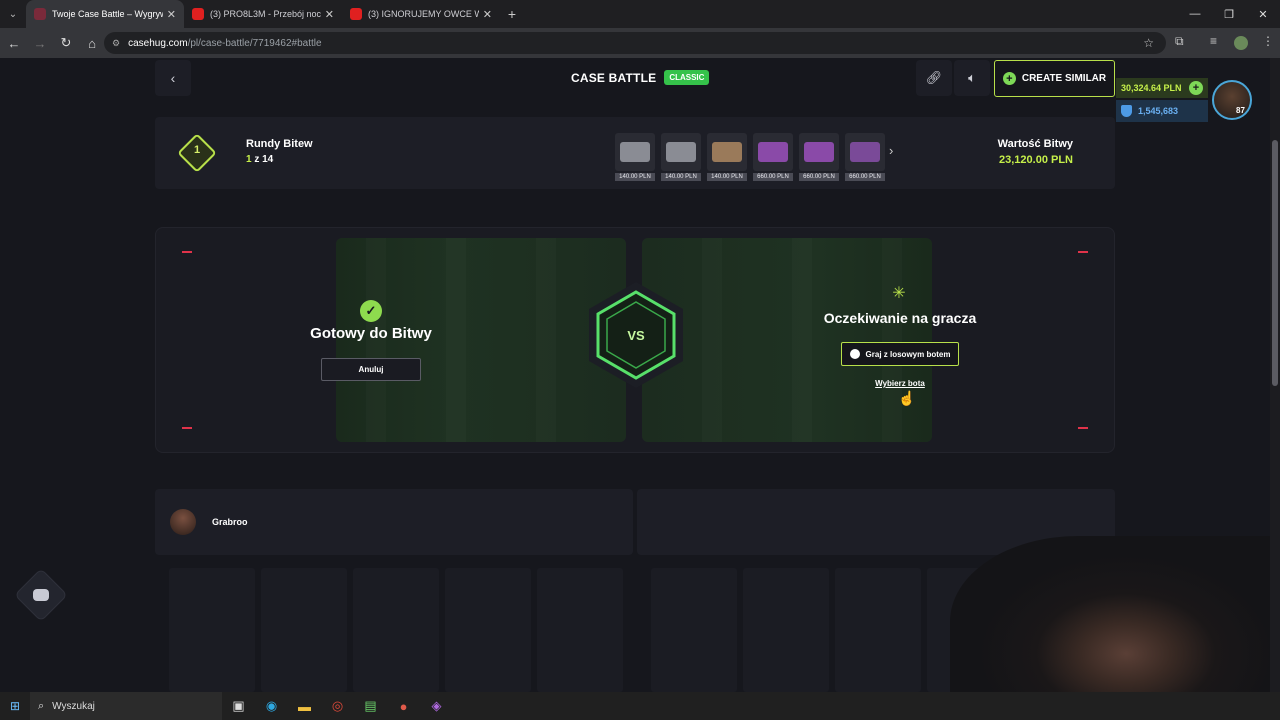 The image size is (1280, 720). Describe the element at coordinates (640, 706) in the screenshot. I see `windows-taskbar: ⊞ ⌕ Wyszukaj ▣ ◉ ▬ ◎ ▤ ● ◈` at that location.